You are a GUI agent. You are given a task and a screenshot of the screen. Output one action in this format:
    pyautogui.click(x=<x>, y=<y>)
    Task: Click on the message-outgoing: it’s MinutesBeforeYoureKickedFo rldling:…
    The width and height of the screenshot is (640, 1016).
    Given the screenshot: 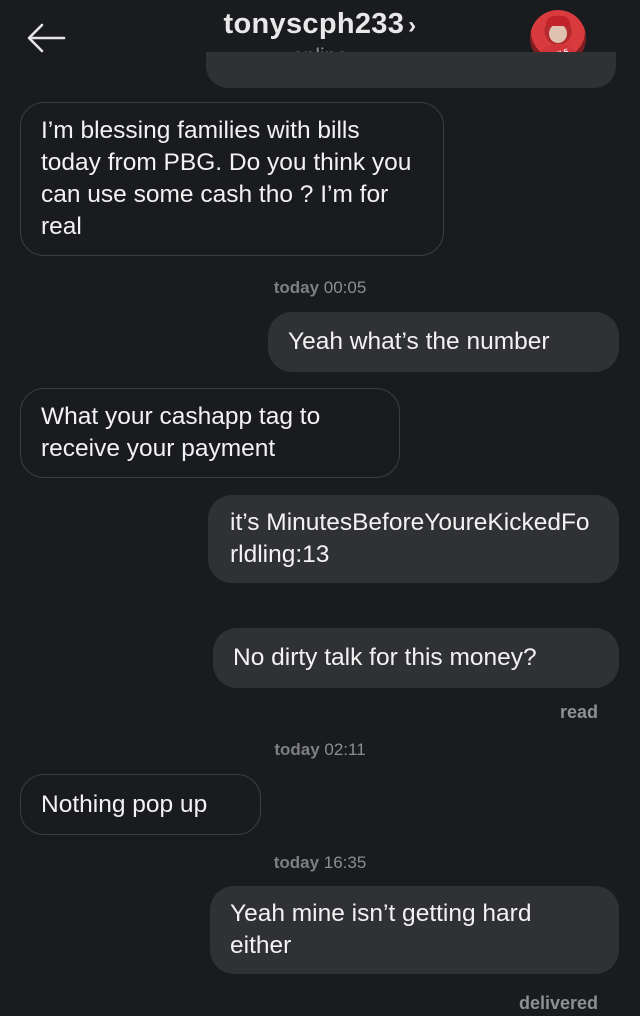 What is the action you would take?
    pyautogui.click(x=413, y=539)
    